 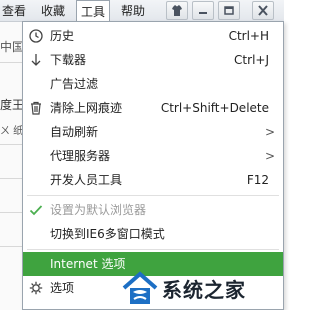 What do you see at coordinates (62, 288) in the screenshot?
I see `menu-item-label: 选项` at bounding box center [62, 288].